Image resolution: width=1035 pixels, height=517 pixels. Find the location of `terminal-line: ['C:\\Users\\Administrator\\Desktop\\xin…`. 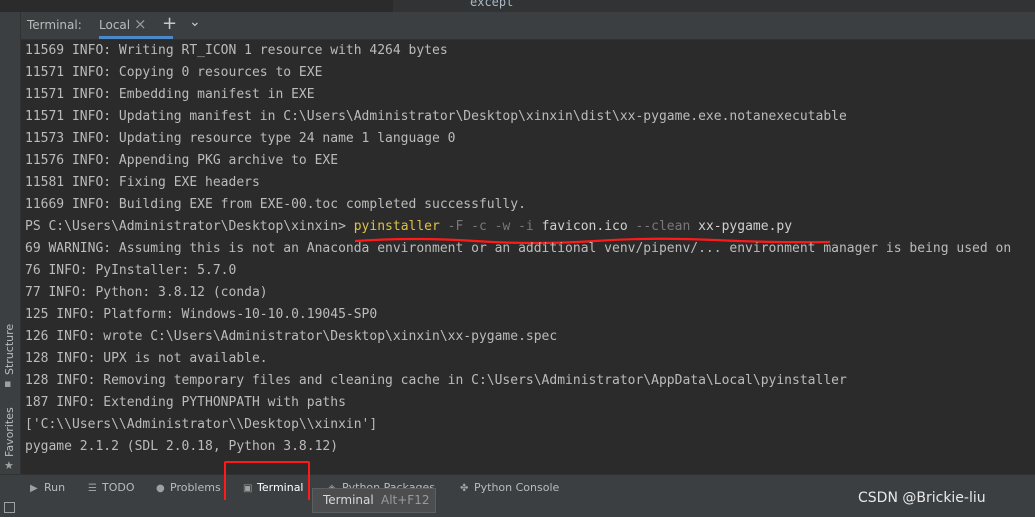

terminal-line: ['C:\\Users\\Administrator\\Desktop\\xin… is located at coordinates (201, 424).